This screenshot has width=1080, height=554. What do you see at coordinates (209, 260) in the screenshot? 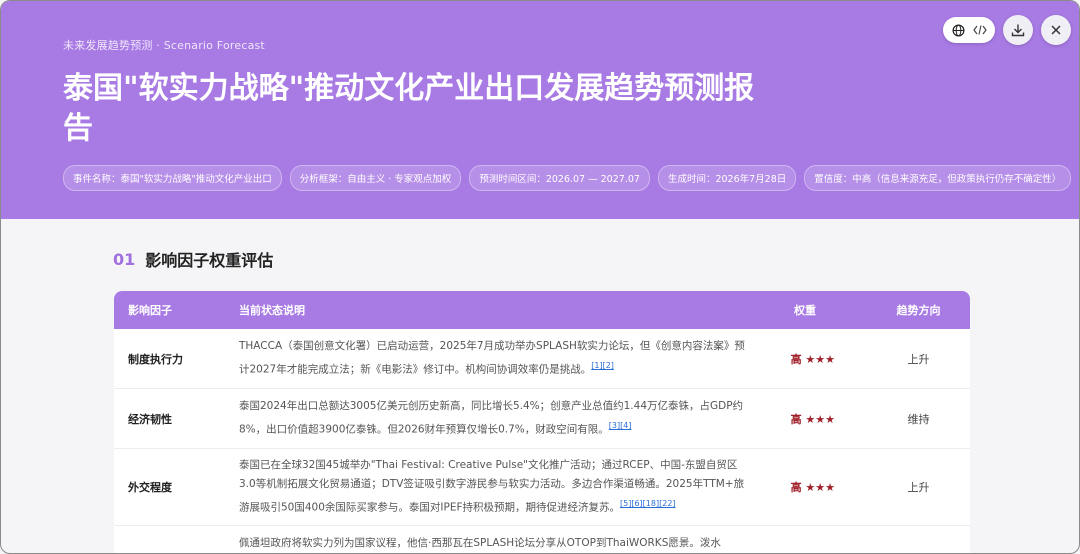
I see `section-title: 影响因子权重评估` at bounding box center [209, 260].